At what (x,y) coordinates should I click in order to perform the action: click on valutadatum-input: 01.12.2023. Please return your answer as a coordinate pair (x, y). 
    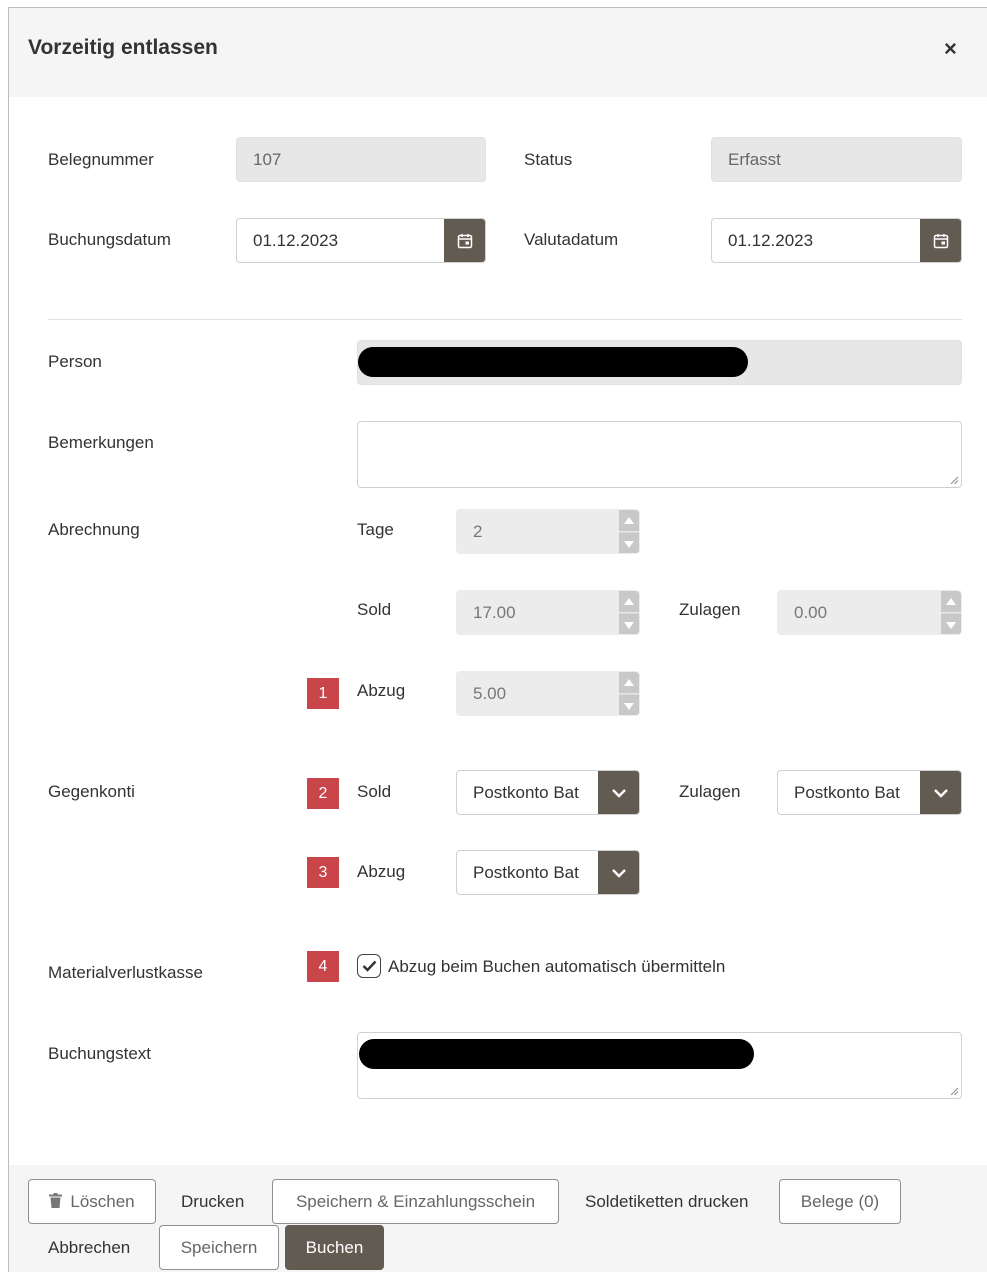
    Looking at the image, I should click on (836, 240).